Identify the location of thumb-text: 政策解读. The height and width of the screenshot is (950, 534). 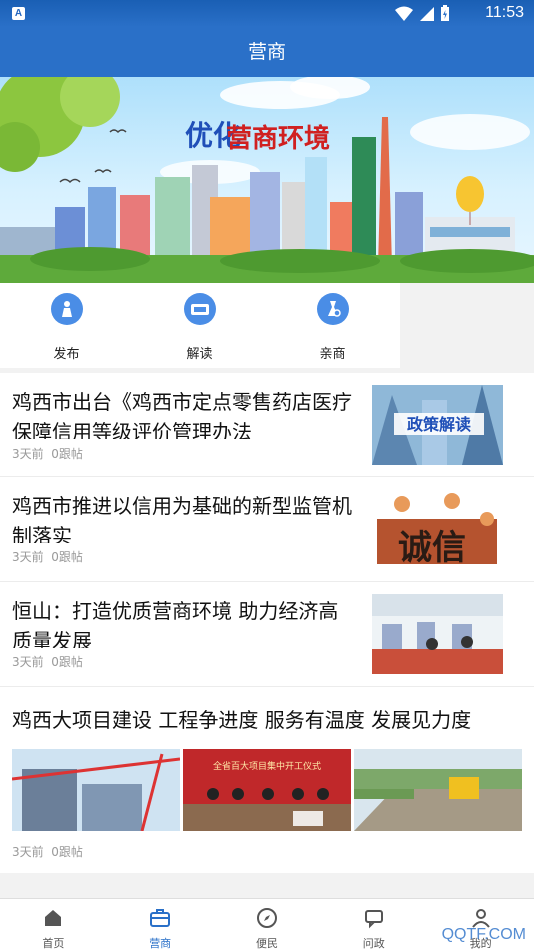
(439, 424).